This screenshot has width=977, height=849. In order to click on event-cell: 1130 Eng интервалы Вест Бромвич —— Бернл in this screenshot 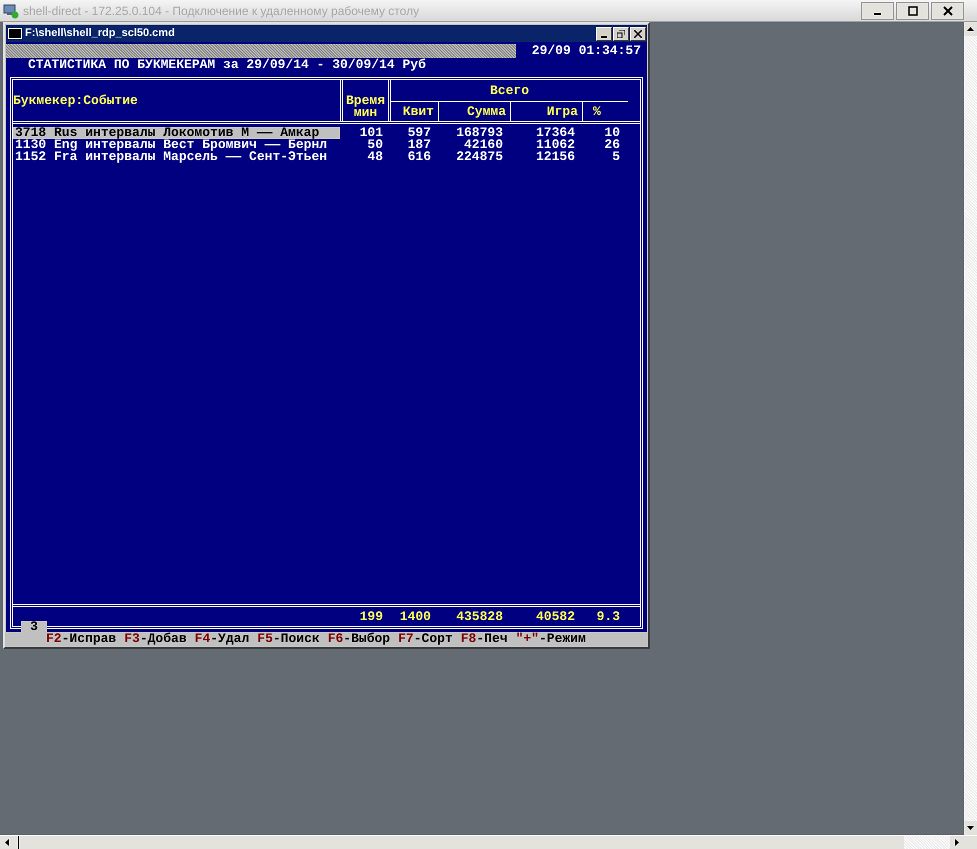, I will do `click(176, 145)`.